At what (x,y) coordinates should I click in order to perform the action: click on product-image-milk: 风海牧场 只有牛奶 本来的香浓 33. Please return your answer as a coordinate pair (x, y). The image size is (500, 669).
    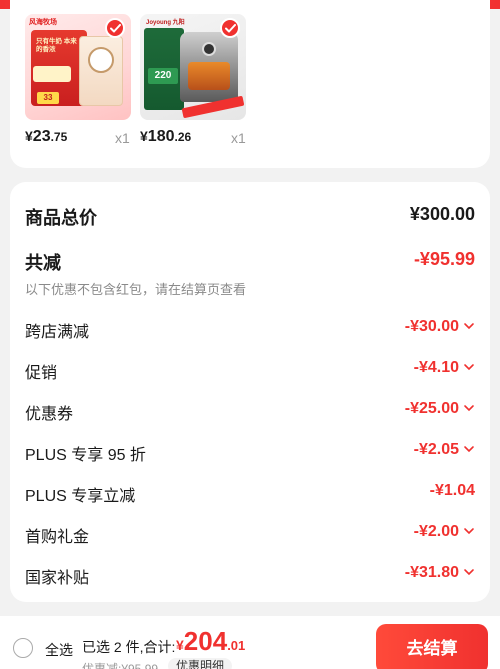
    Looking at the image, I should click on (78, 67).